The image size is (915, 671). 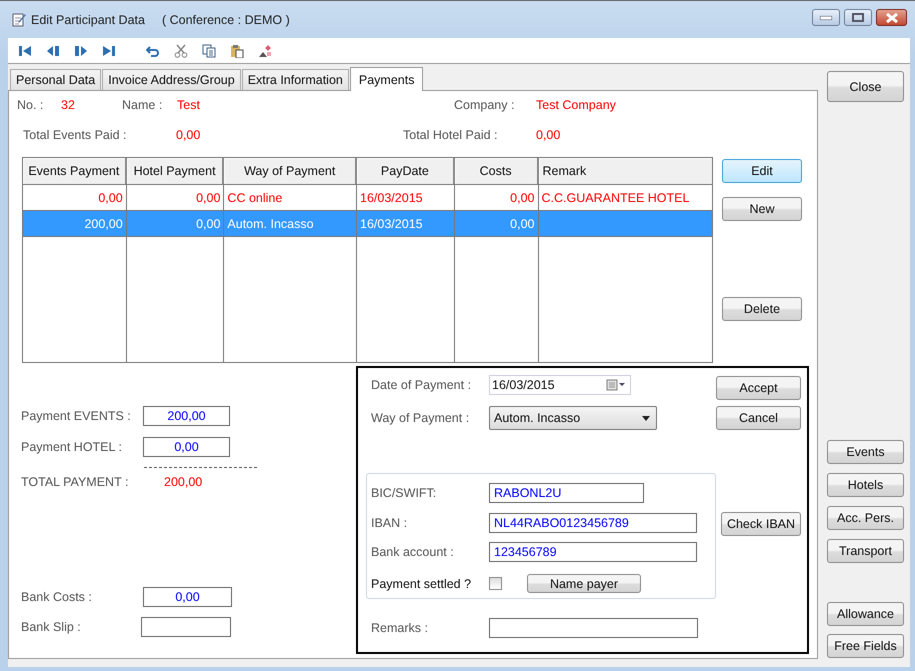 I want to click on company-label: Company :, so click(x=485, y=105).